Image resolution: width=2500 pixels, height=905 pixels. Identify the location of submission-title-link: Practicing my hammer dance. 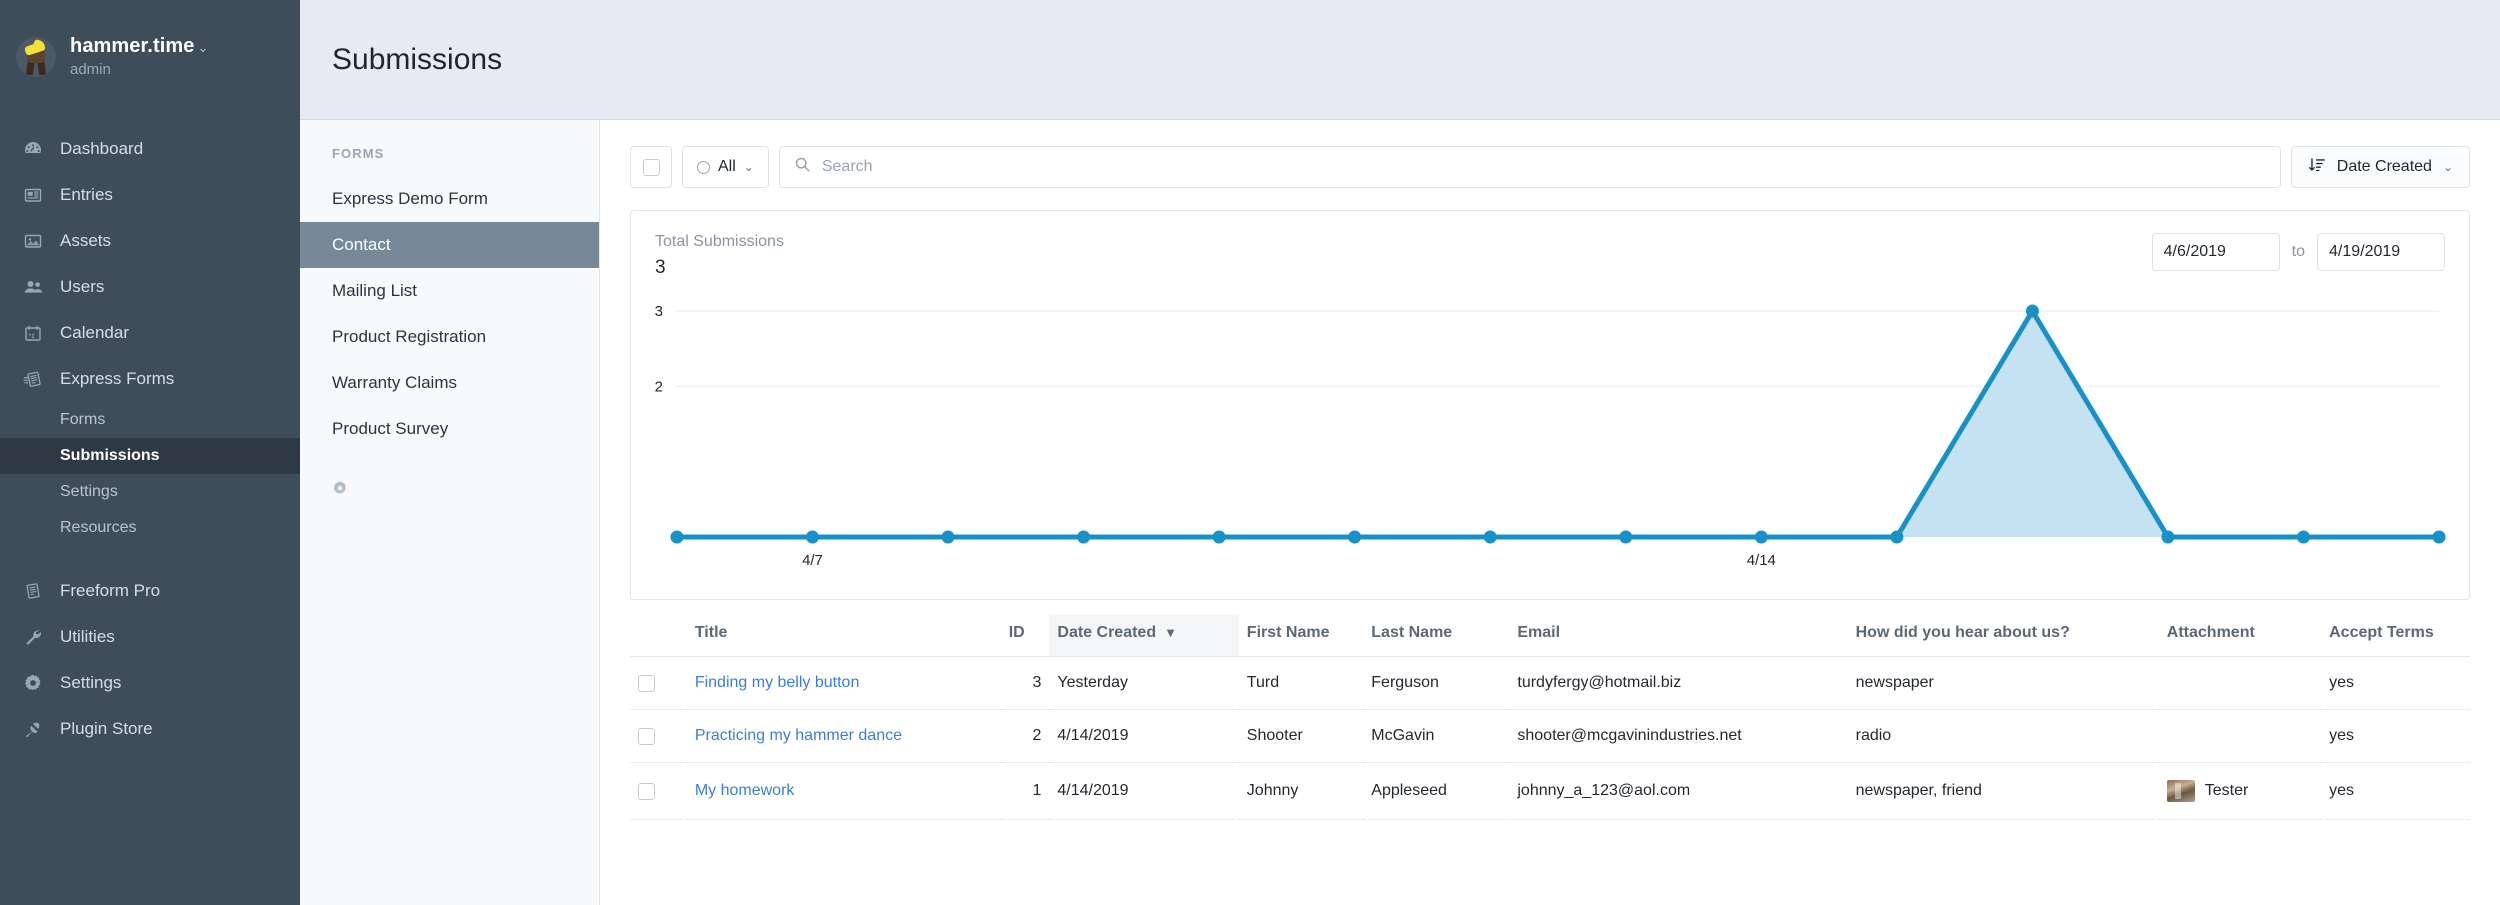
(798, 735).